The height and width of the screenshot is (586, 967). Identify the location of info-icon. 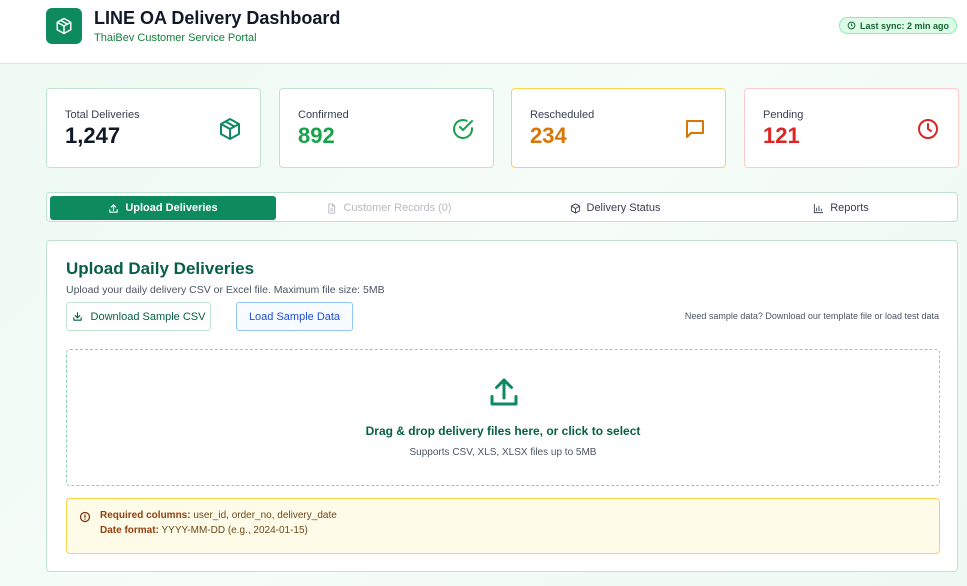
(85, 517).